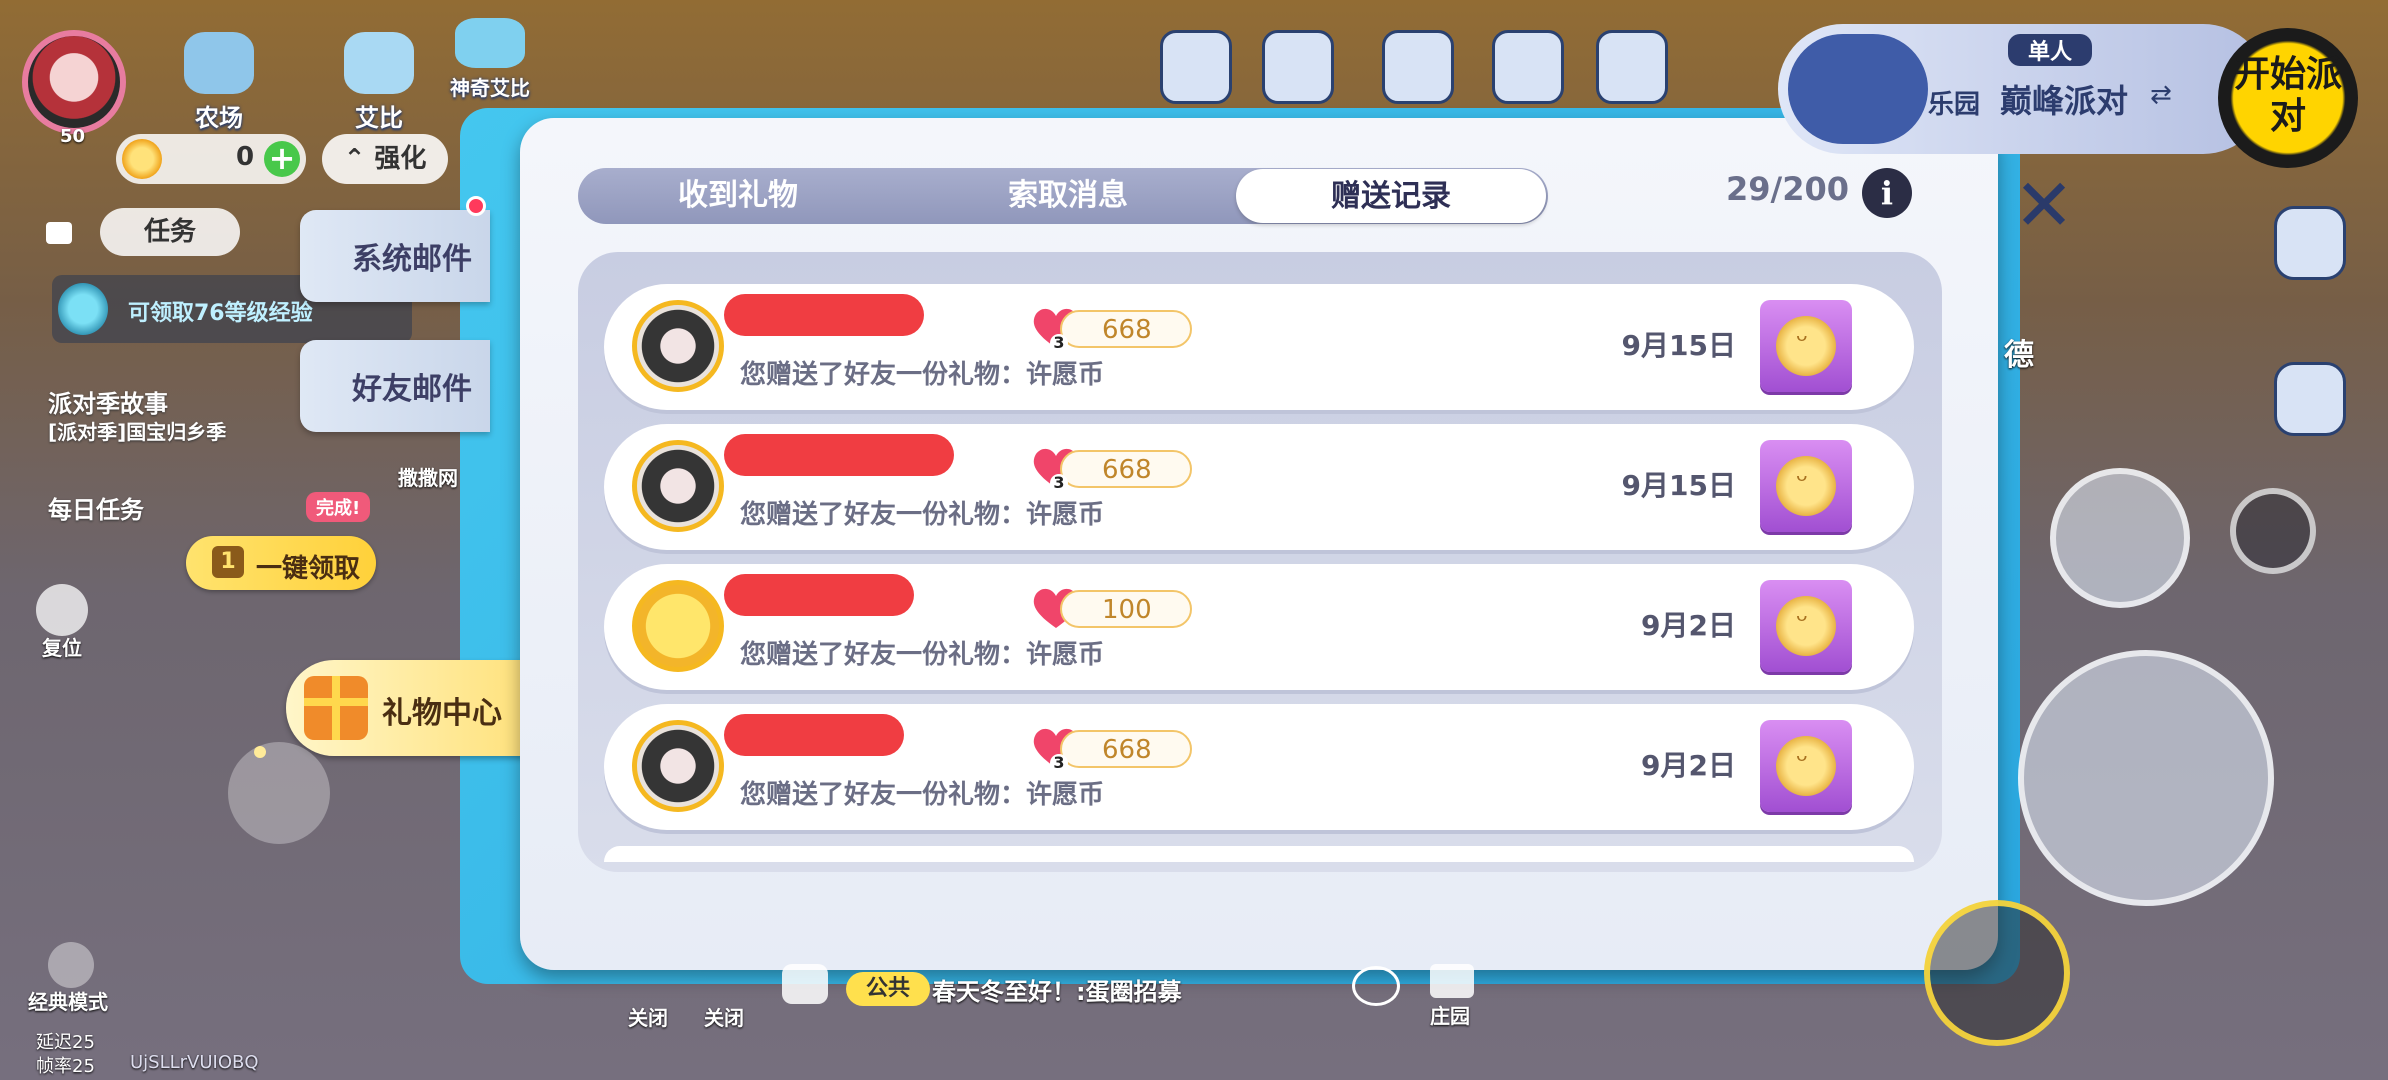 Image resolution: width=2388 pixels, height=1080 pixels. What do you see at coordinates (219, 63) in the screenshot?
I see `farm-icon` at bounding box center [219, 63].